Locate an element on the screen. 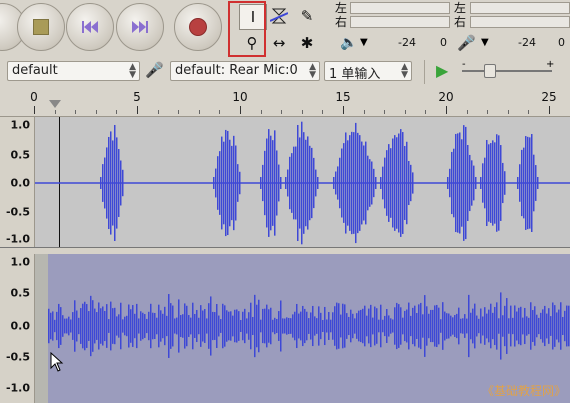  envelope-icon is located at coordinates (279, 16).